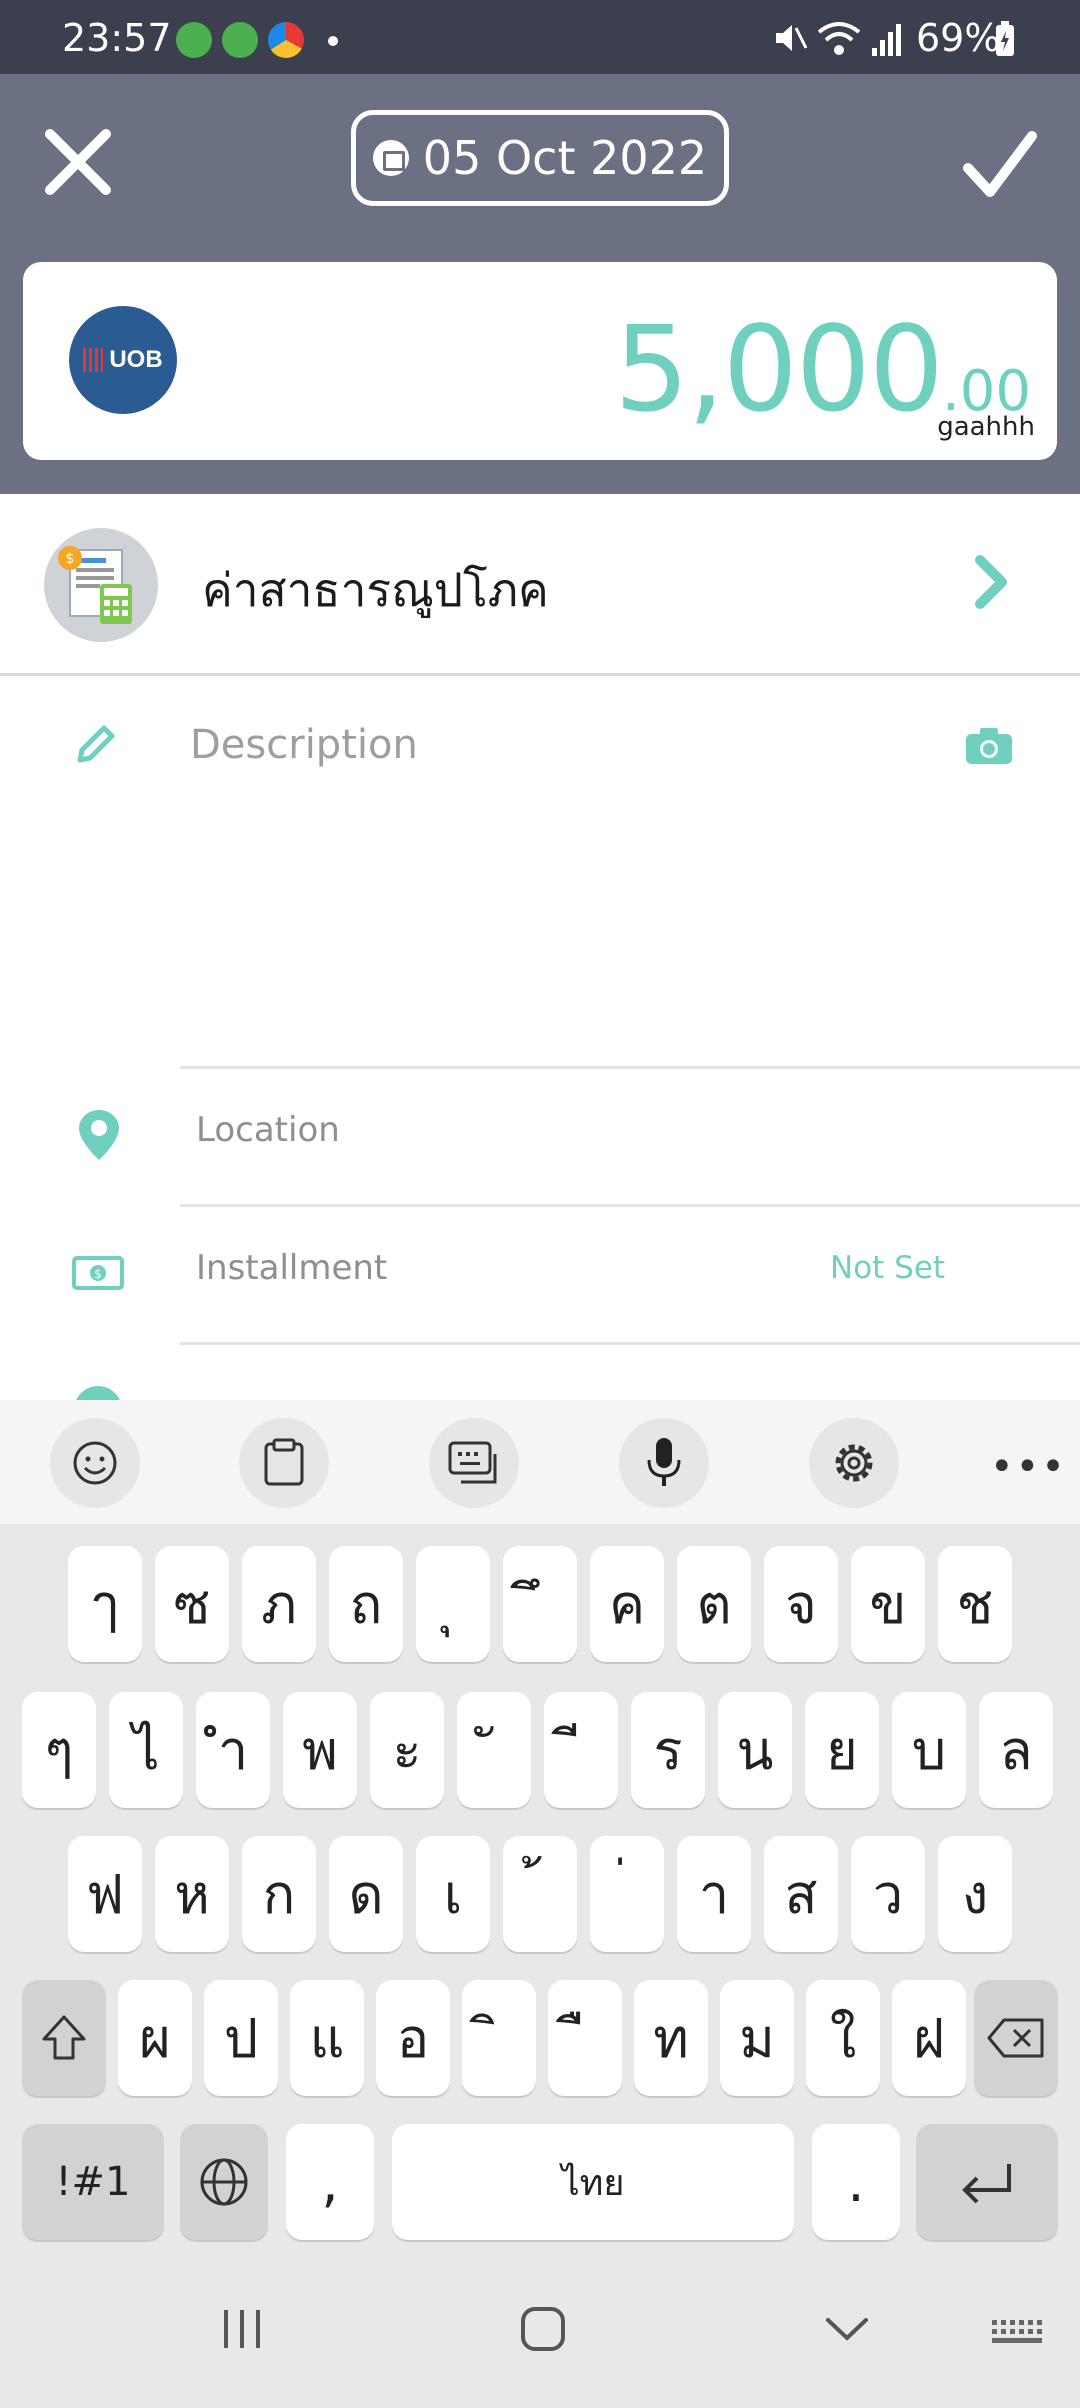 Image resolution: width=1080 pixels, height=2408 pixels. What do you see at coordinates (540, 1462) in the screenshot?
I see `keyboard-toolbar: •••` at bounding box center [540, 1462].